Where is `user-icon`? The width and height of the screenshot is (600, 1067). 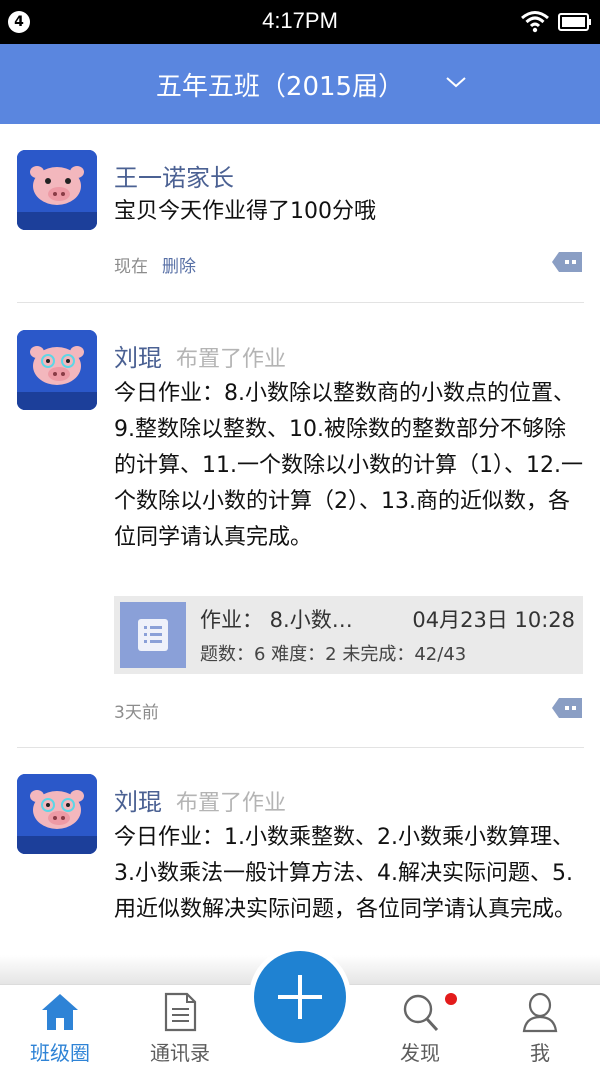 user-icon is located at coordinates (540, 1012).